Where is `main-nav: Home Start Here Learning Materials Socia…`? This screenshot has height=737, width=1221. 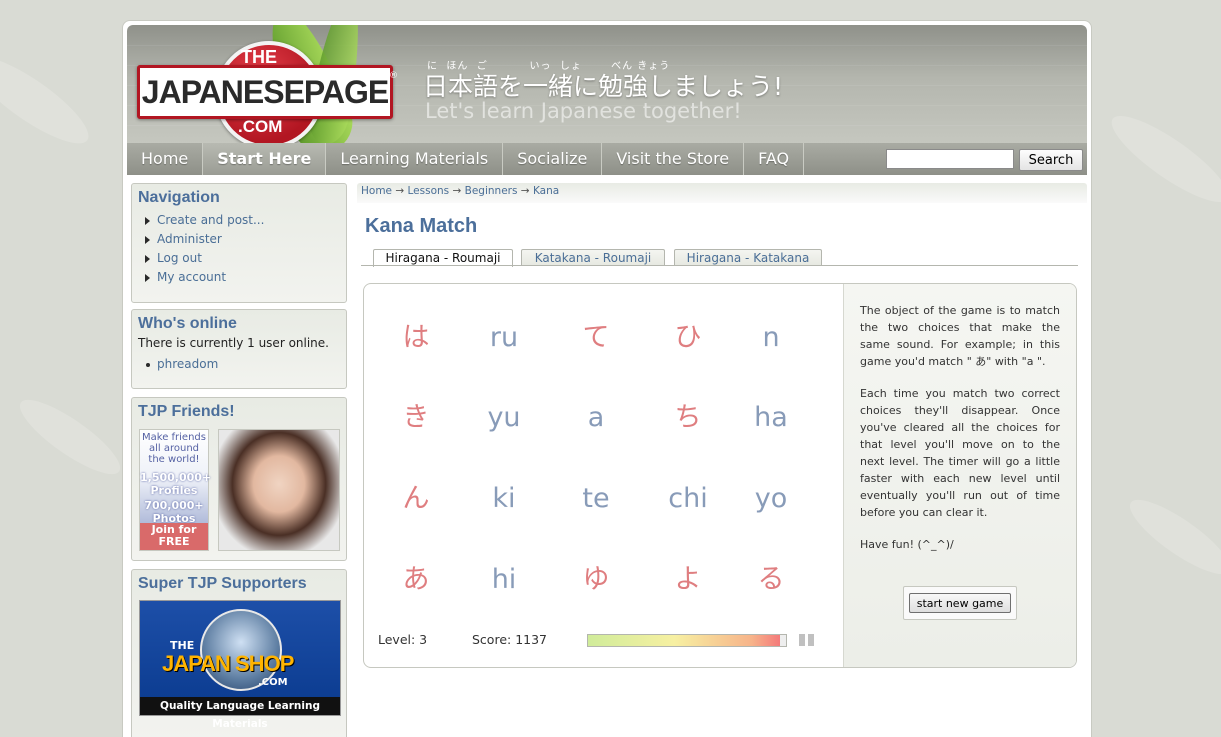 main-nav: Home Start Here Learning Materials Socia… is located at coordinates (607, 159).